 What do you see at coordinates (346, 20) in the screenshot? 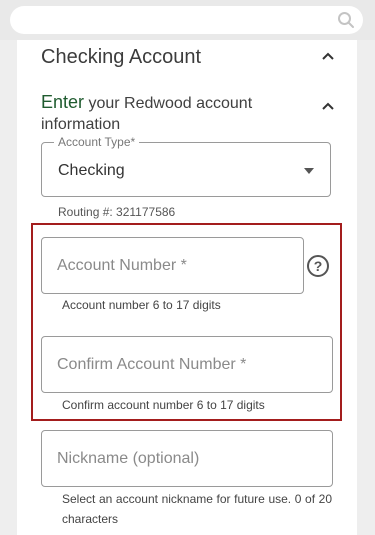
I see `search-icon` at bounding box center [346, 20].